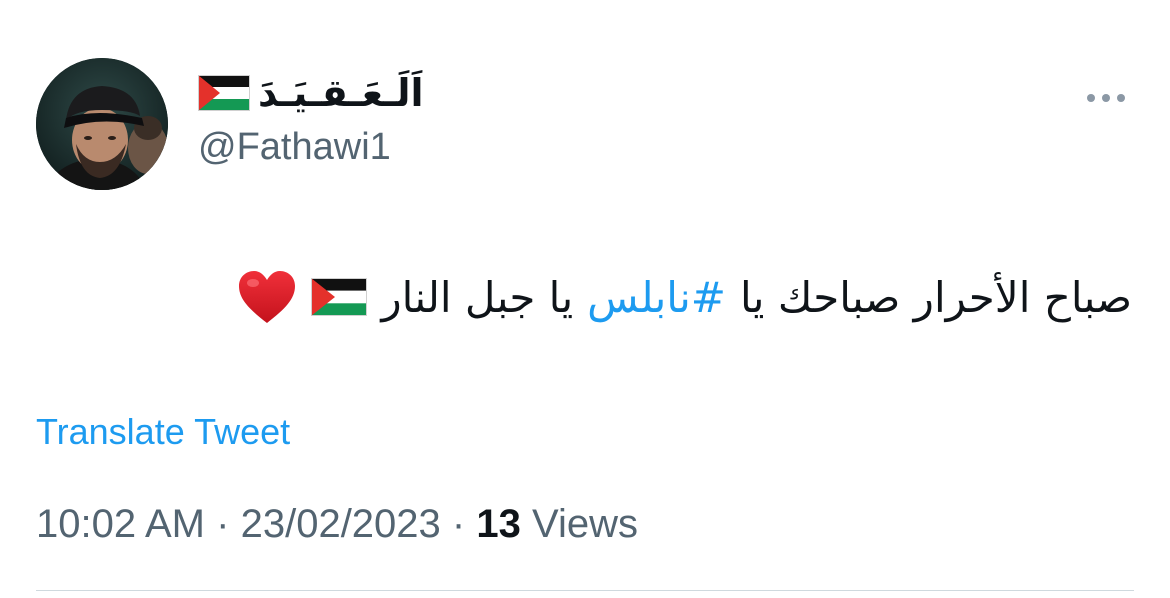  Describe the element at coordinates (656, 297) in the screenshot. I see `hashtag-link: #نابلس` at that location.